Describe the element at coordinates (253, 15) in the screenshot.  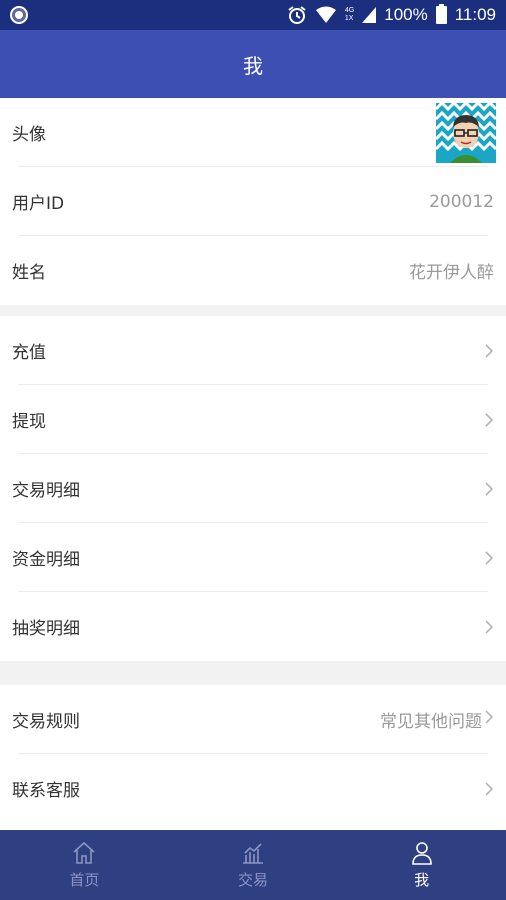
I see `status-bar: 4G 1X 100% 11:09` at that location.